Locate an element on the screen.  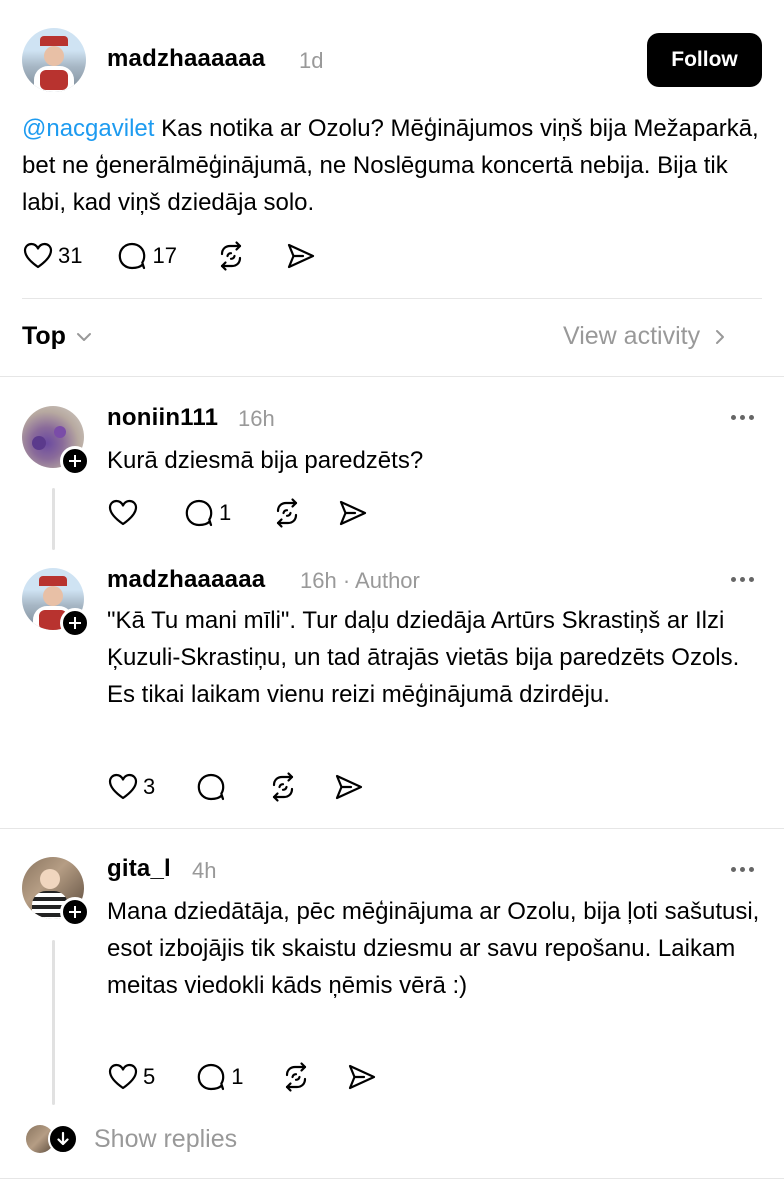
like-button is located at coordinates (123, 513).